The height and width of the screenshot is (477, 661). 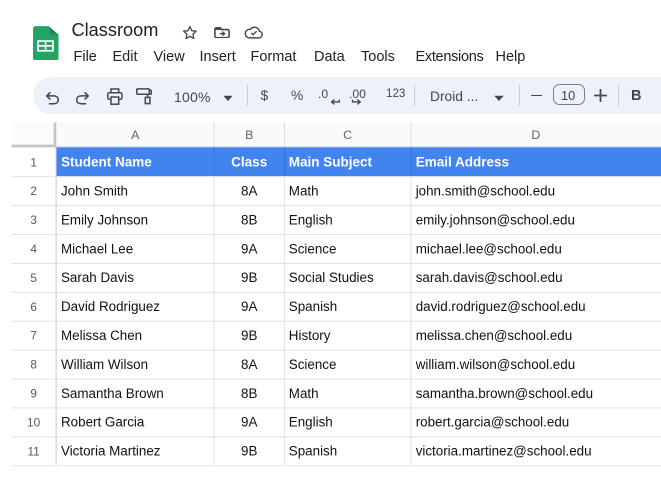 What do you see at coordinates (504, 393) in the screenshot?
I see `svg-text: samantha.brown@school.edu` at bounding box center [504, 393].